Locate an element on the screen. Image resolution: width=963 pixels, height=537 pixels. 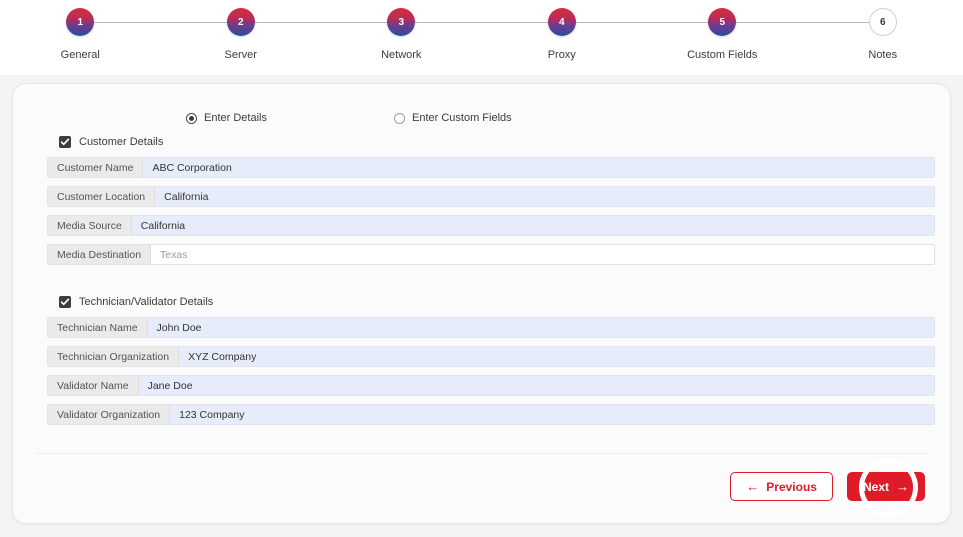
field-row: Validator Organization 123 Company is located at coordinates (491, 414).